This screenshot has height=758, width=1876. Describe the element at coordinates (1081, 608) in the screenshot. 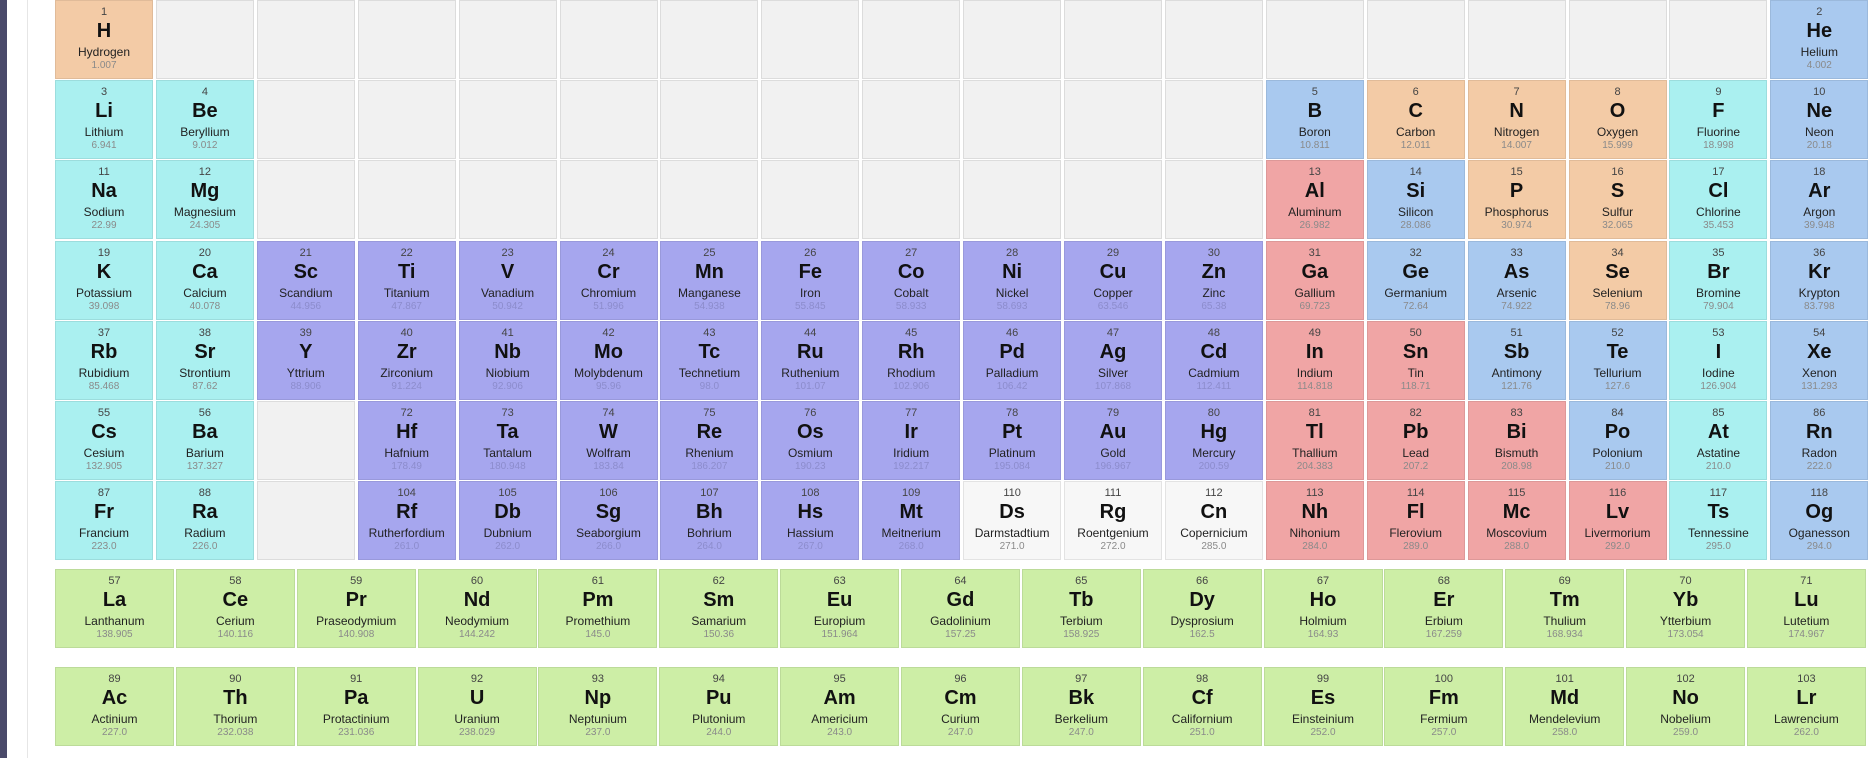

I see `element-tb: 65 Tb Terbium 158.925` at that location.